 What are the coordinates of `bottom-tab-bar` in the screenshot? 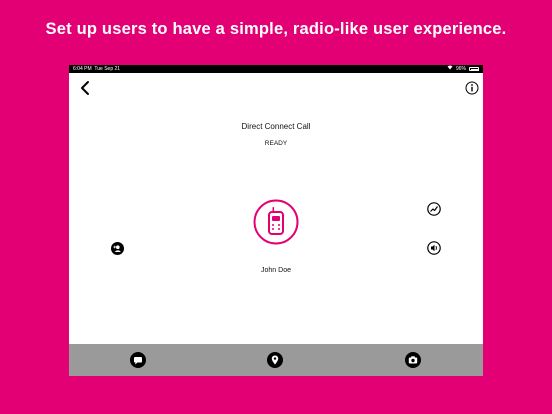 It's located at (276, 360).